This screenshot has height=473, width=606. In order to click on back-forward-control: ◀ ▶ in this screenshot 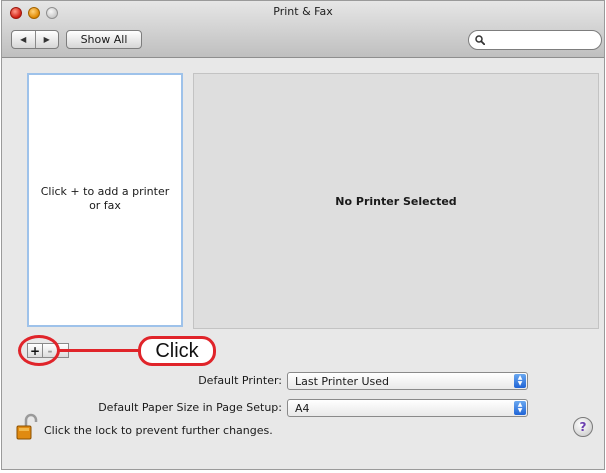, I will do `click(35, 39)`.